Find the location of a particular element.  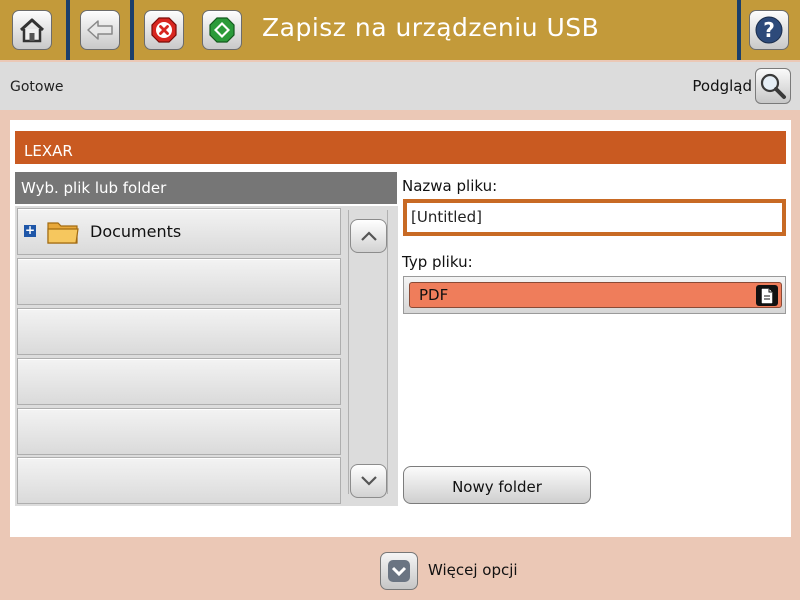

scroll-up-button is located at coordinates (368, 236).